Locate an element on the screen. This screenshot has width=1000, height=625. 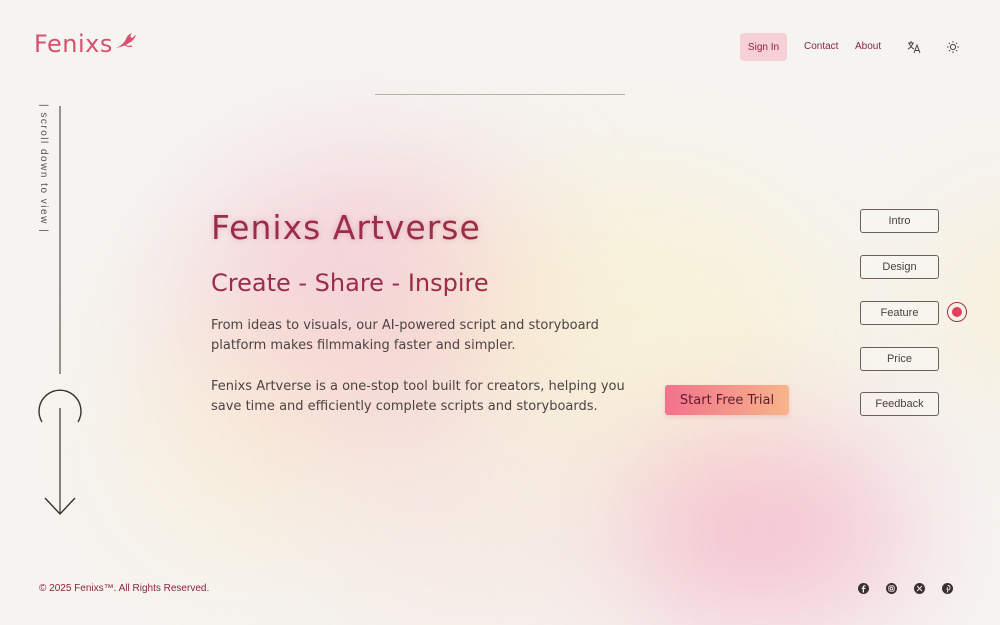
copyright-text: © 2025 Fenixs™. All Rights Reserved. is located at coordinates (124, 588).